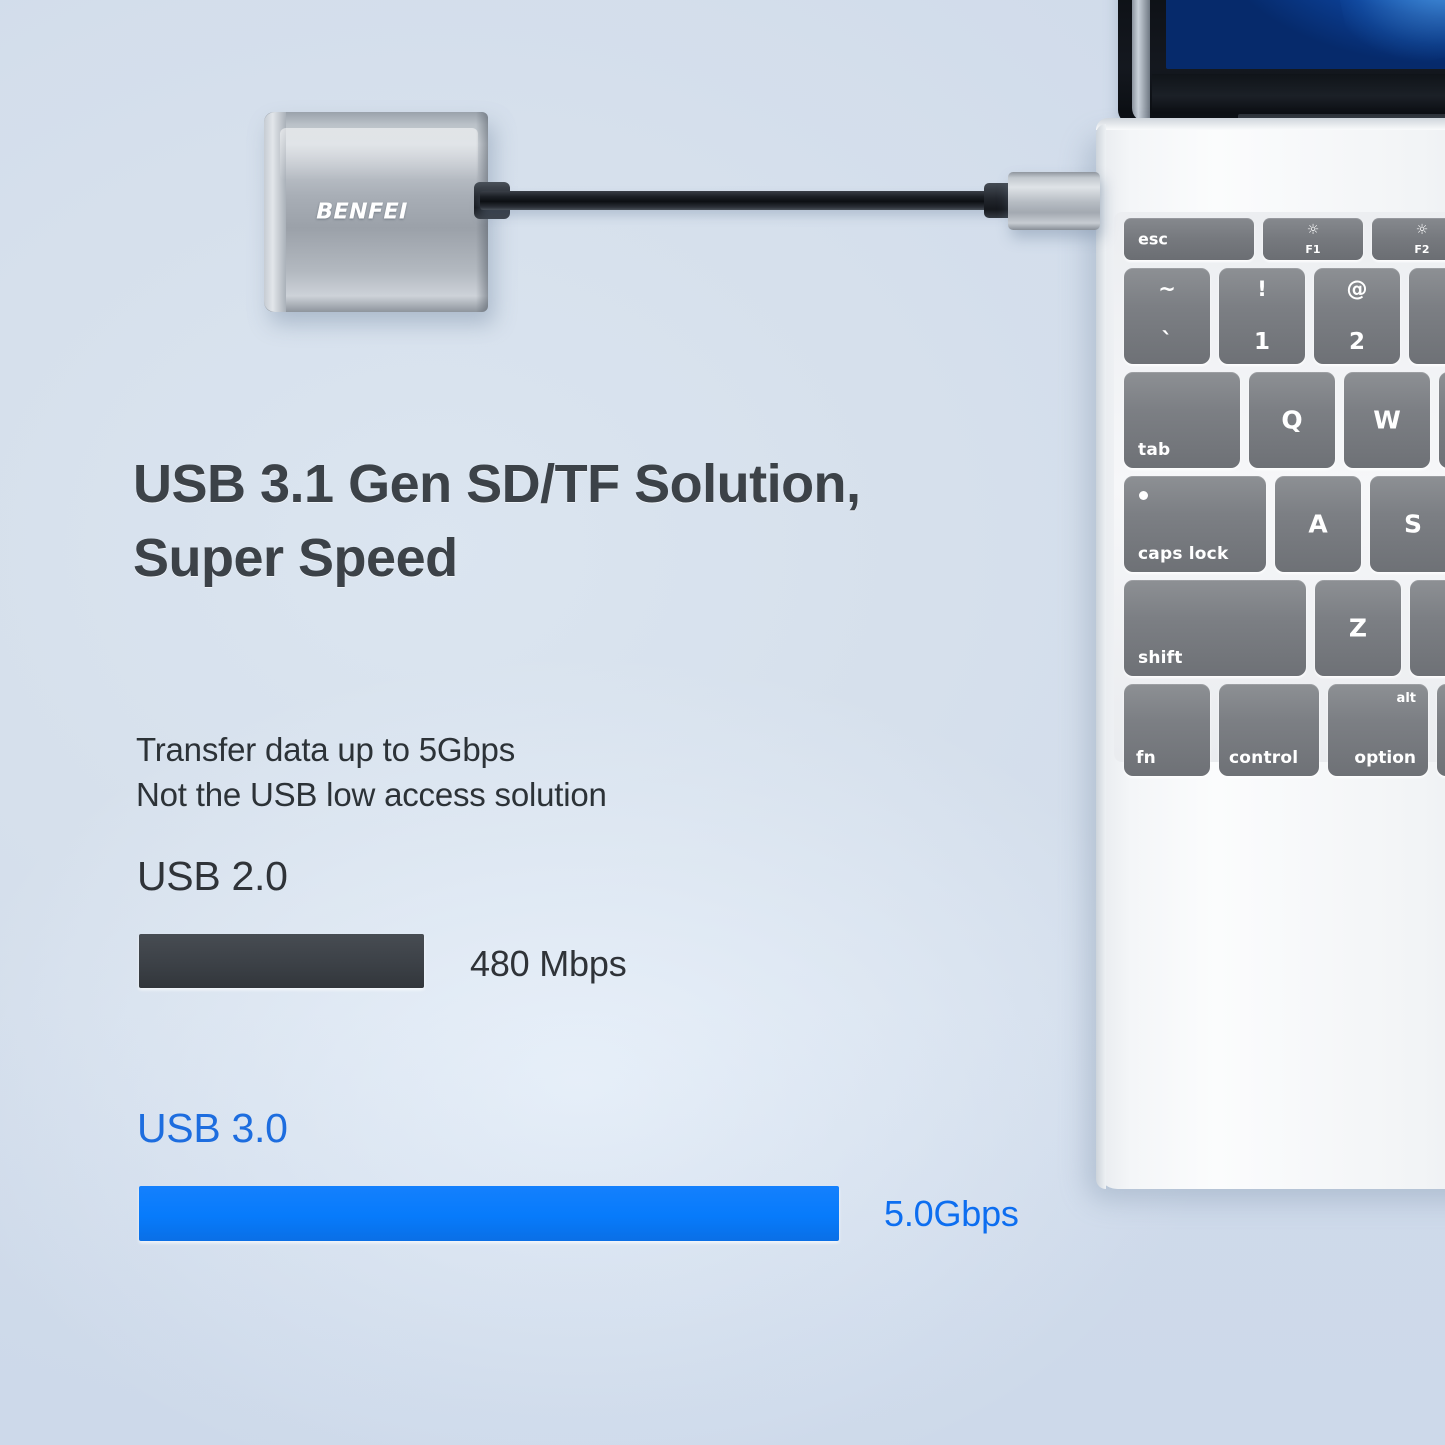 Image resolution: width=1445 pixels, height=1445 pixels. Describe the element at coordinates (1298, 94) in the screenshot. I see `screen-bezel-bottom` at that location.